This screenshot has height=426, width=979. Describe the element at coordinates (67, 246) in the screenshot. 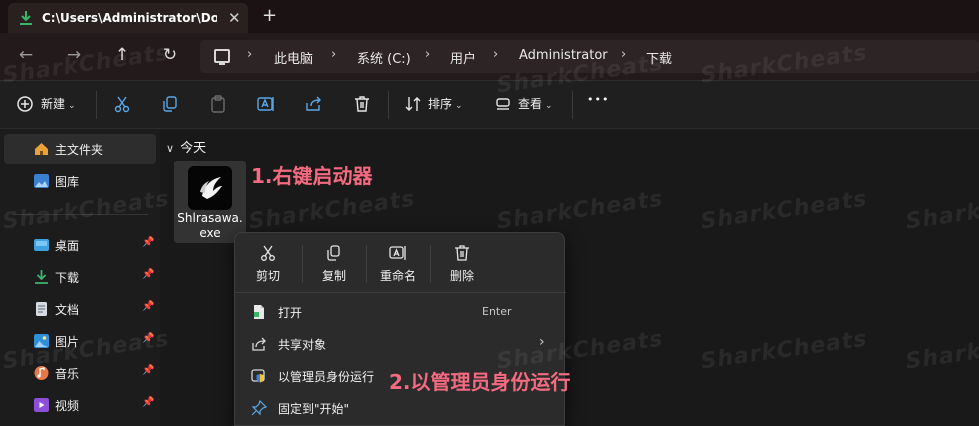

I see `sidebar-item-label: 桌面` at that location.